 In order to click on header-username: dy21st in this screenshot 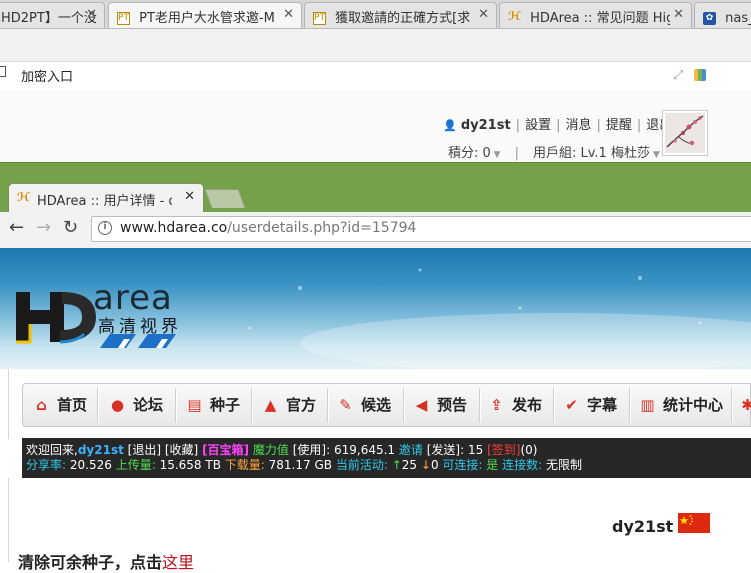, I will do `click(486, 125)`.